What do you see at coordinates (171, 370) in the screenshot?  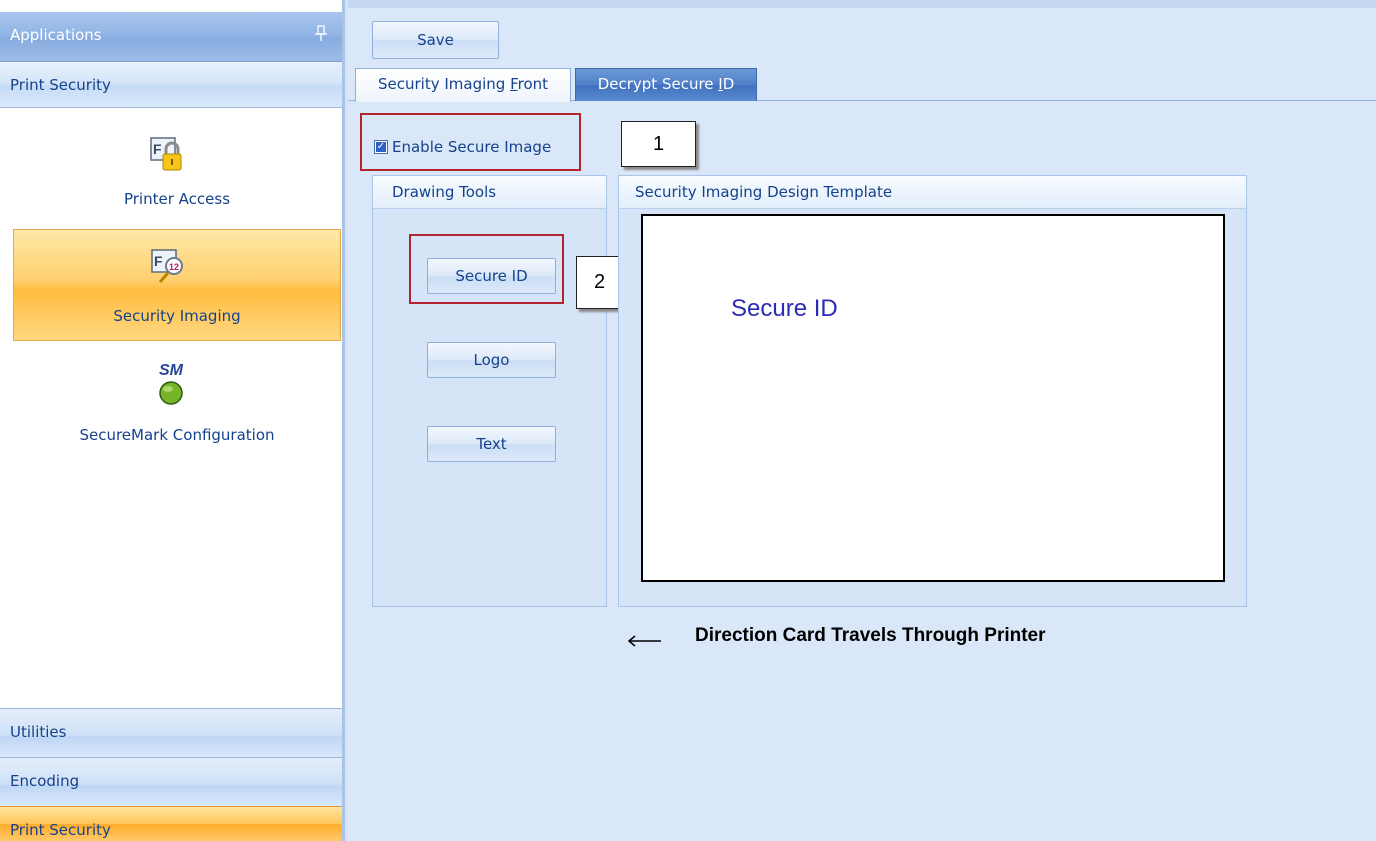 I see `svg-text: SM` at bounding box center [171, 370].